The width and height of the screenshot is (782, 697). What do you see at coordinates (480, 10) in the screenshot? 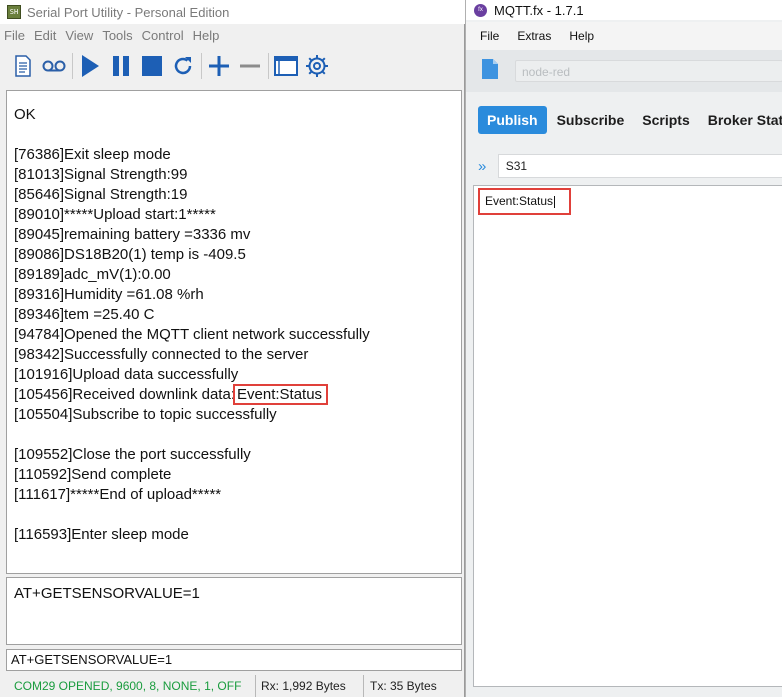
I see `mqtt-app-icon: fx` at bounding box center [480, 10].